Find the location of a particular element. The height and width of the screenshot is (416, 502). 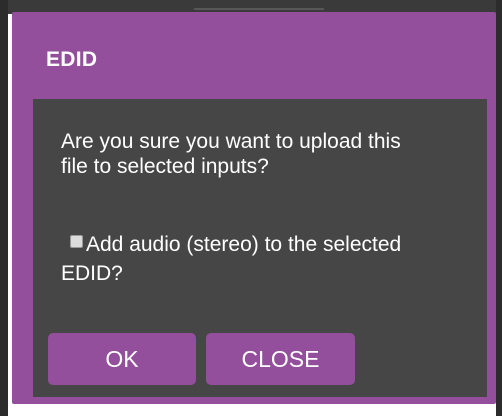

ok-button: OK is located at coordinates (122, 359).